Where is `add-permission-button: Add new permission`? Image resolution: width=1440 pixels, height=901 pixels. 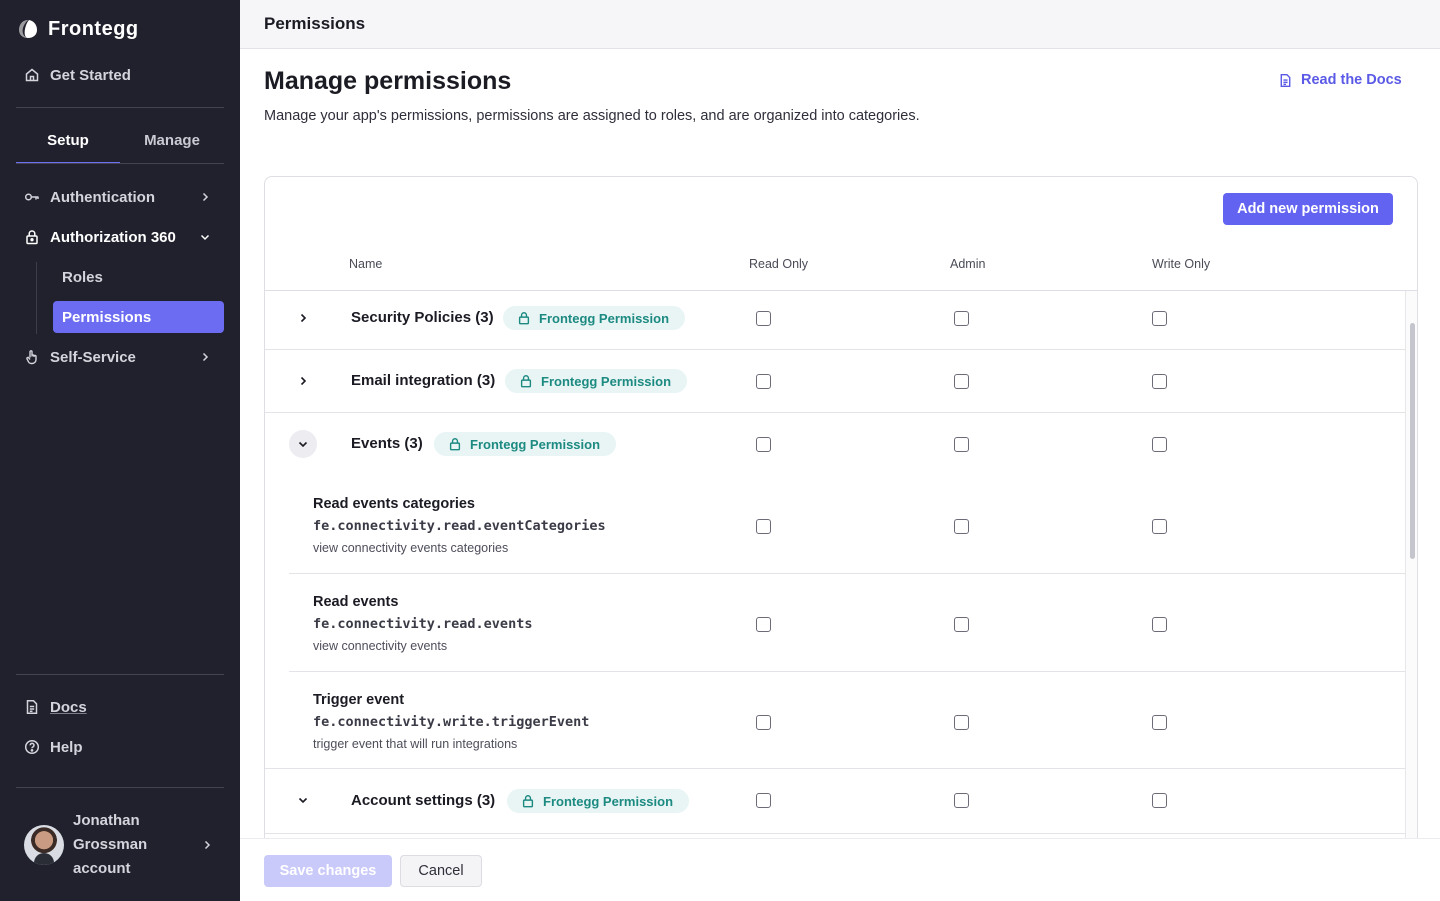
add-permission-button: Add new permission is located at coordinates (1308, 209).